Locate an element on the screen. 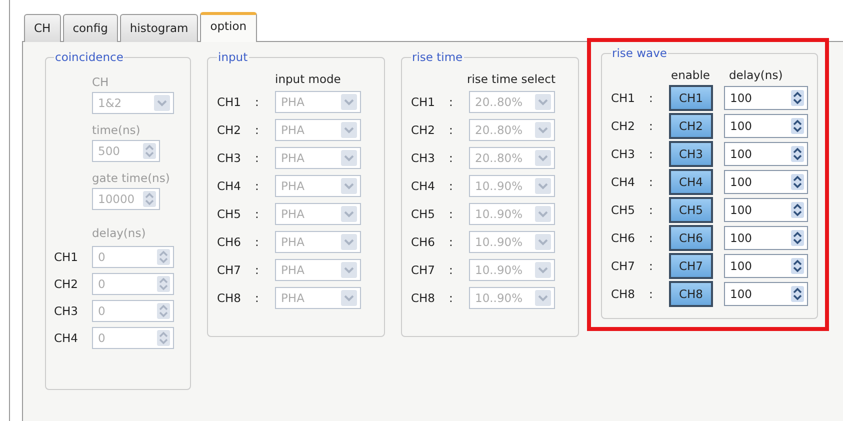 The width and height of the screenshot is (843, 421). toggle-button: CH2 is located at coordinates (691, 126).